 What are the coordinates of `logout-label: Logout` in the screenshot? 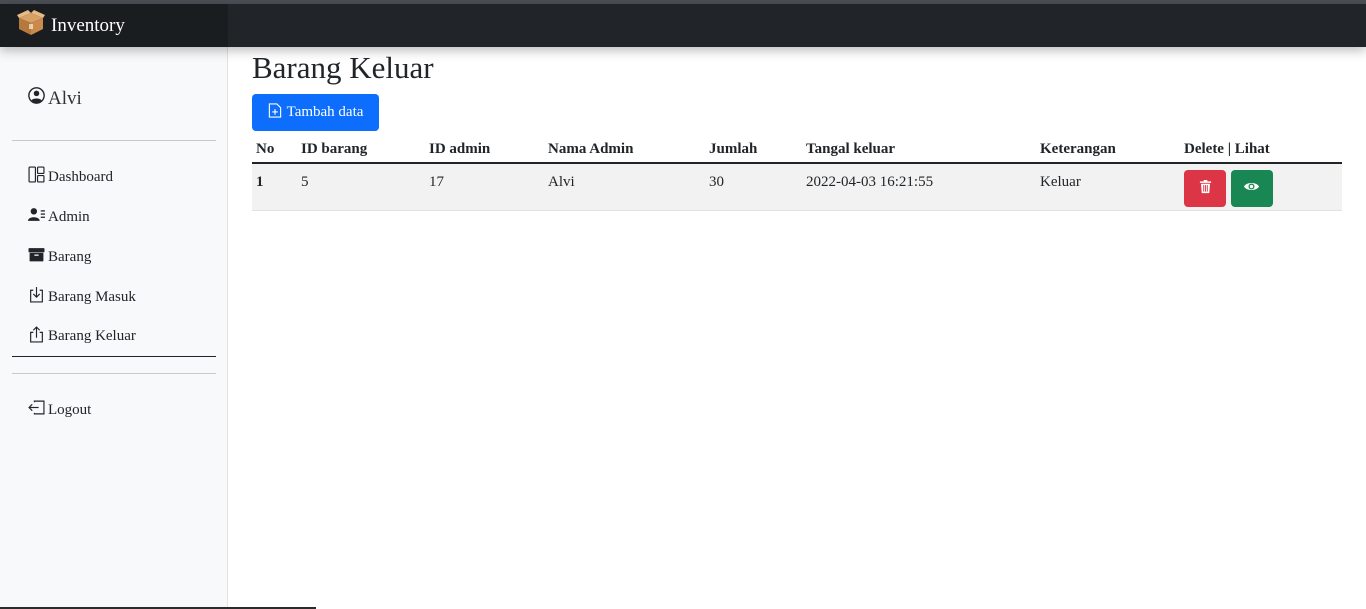 It's located at (70, 409).